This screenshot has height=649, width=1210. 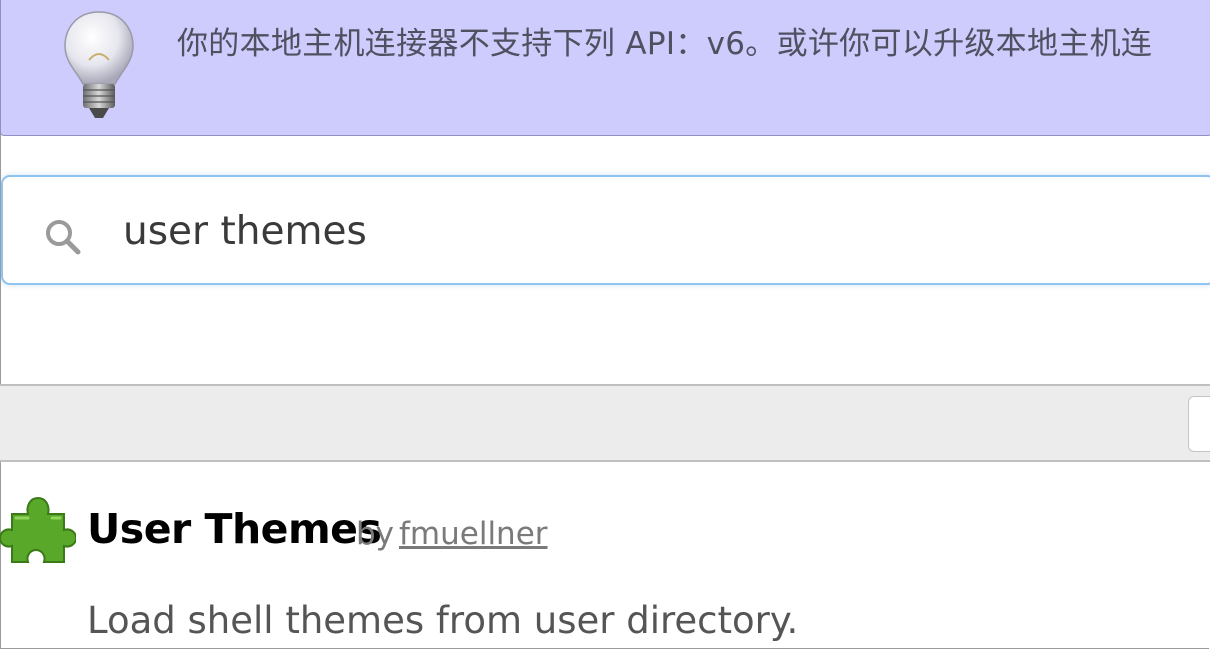 What do you see at coordinates (605, 423) in the screenshot?
I see `results-toolbar` at bounding box center [605, 423].